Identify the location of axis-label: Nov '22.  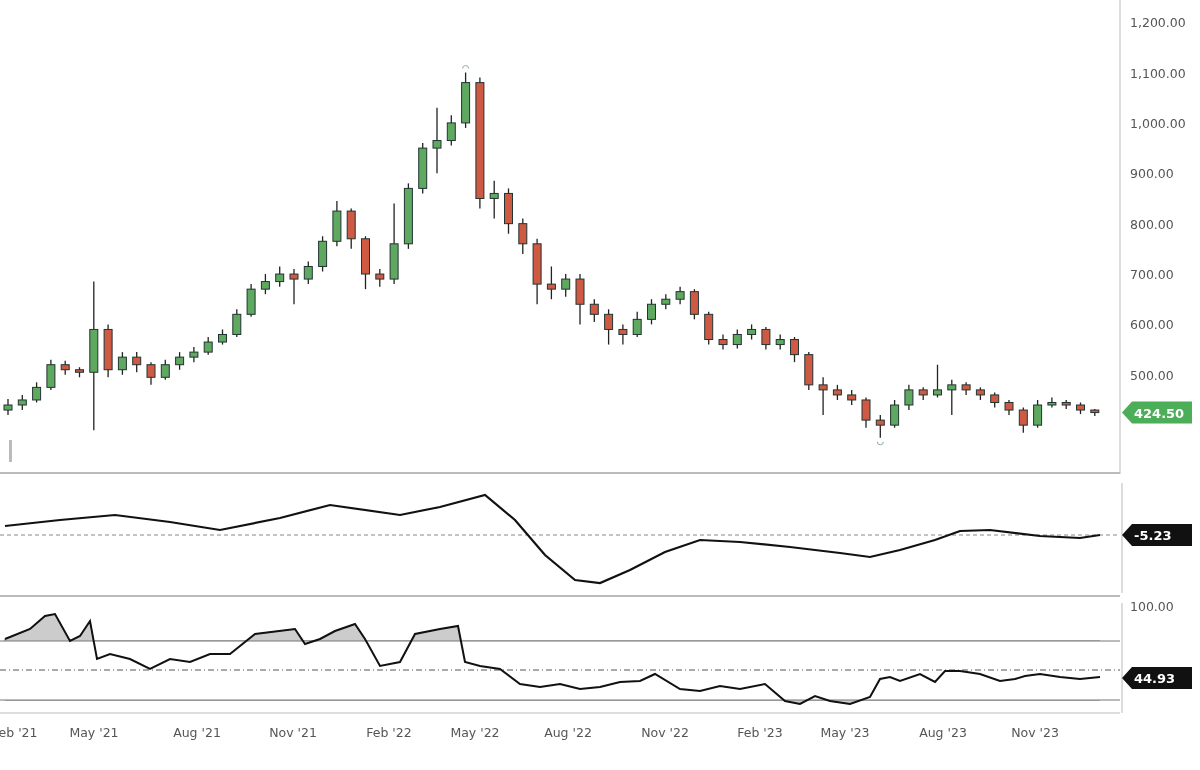
(665, 732).